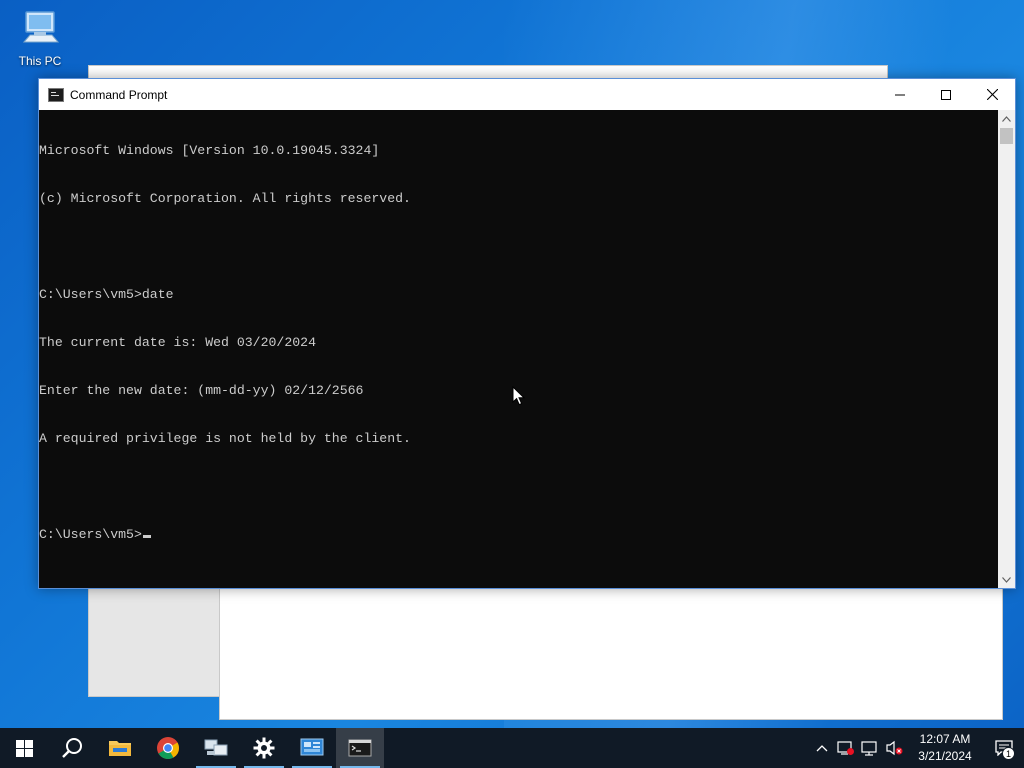  I want to click on mouse-pointer-icon, so click(519, 396).